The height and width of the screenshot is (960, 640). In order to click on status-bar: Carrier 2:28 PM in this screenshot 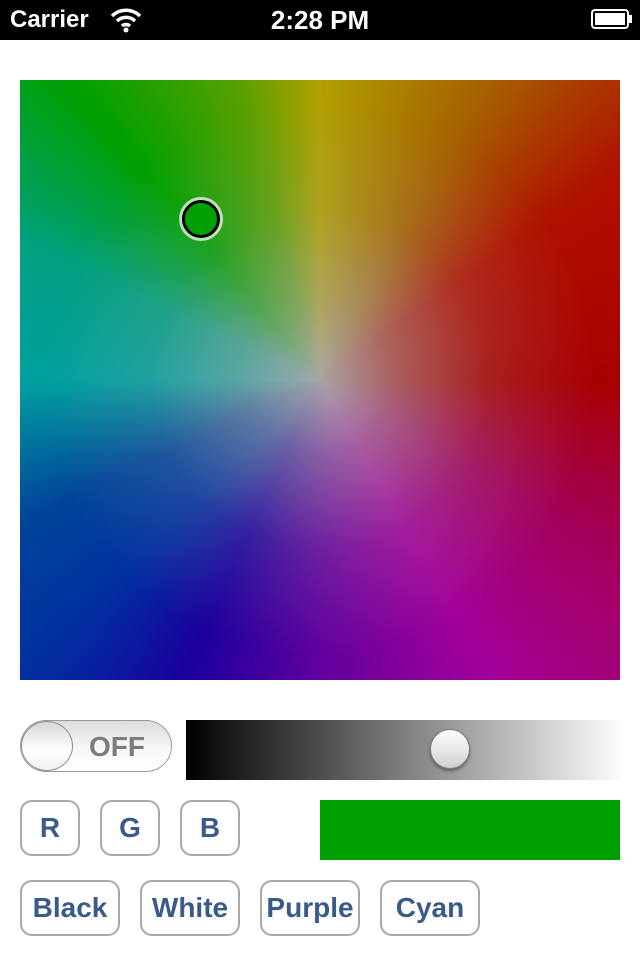, I will do `click(320, 20)`.